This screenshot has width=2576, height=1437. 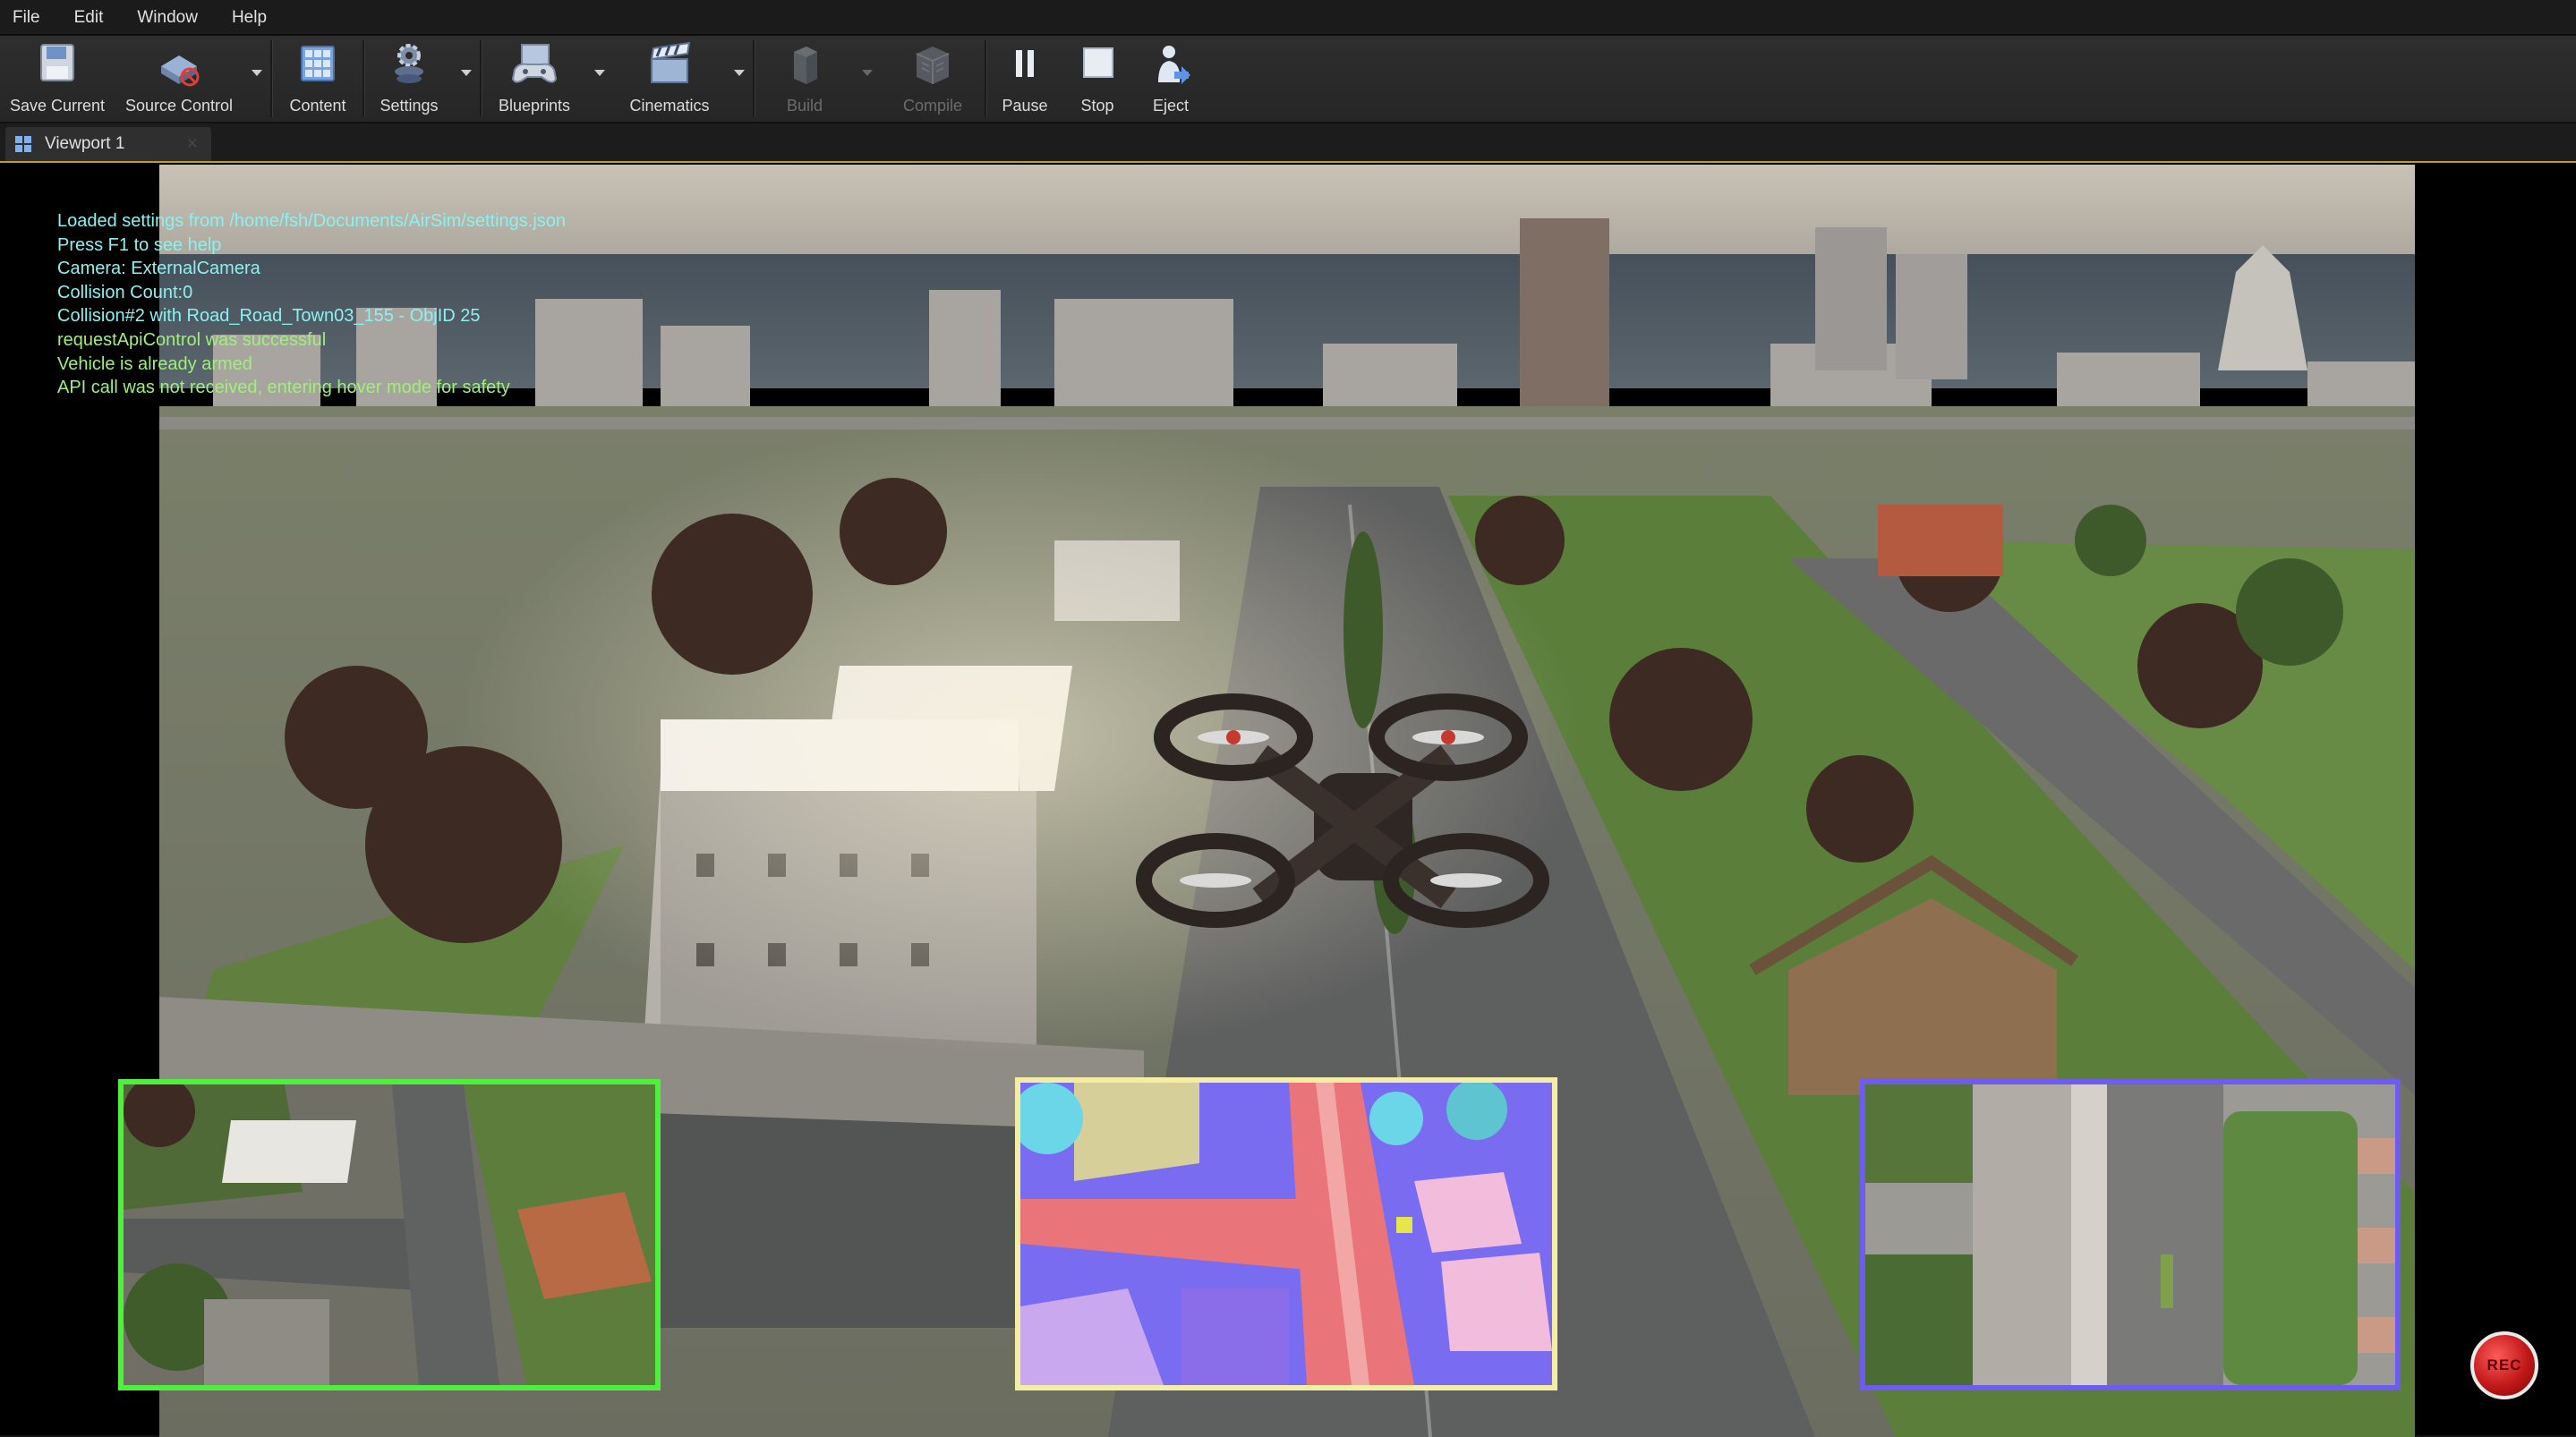 I want to click on log-line: Press F1 to see help, so click(x=139, y=244).